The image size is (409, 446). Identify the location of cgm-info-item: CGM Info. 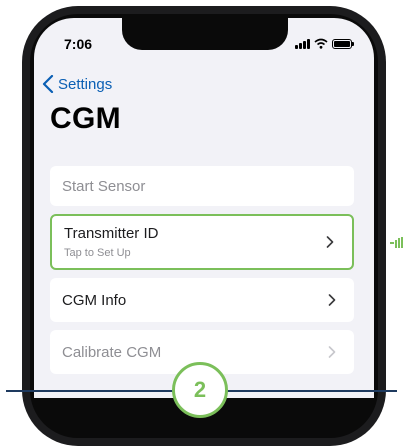
(202, 300).